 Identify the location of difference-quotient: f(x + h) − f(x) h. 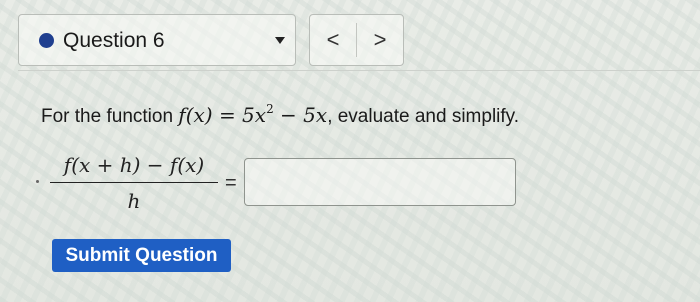
(134, 182).